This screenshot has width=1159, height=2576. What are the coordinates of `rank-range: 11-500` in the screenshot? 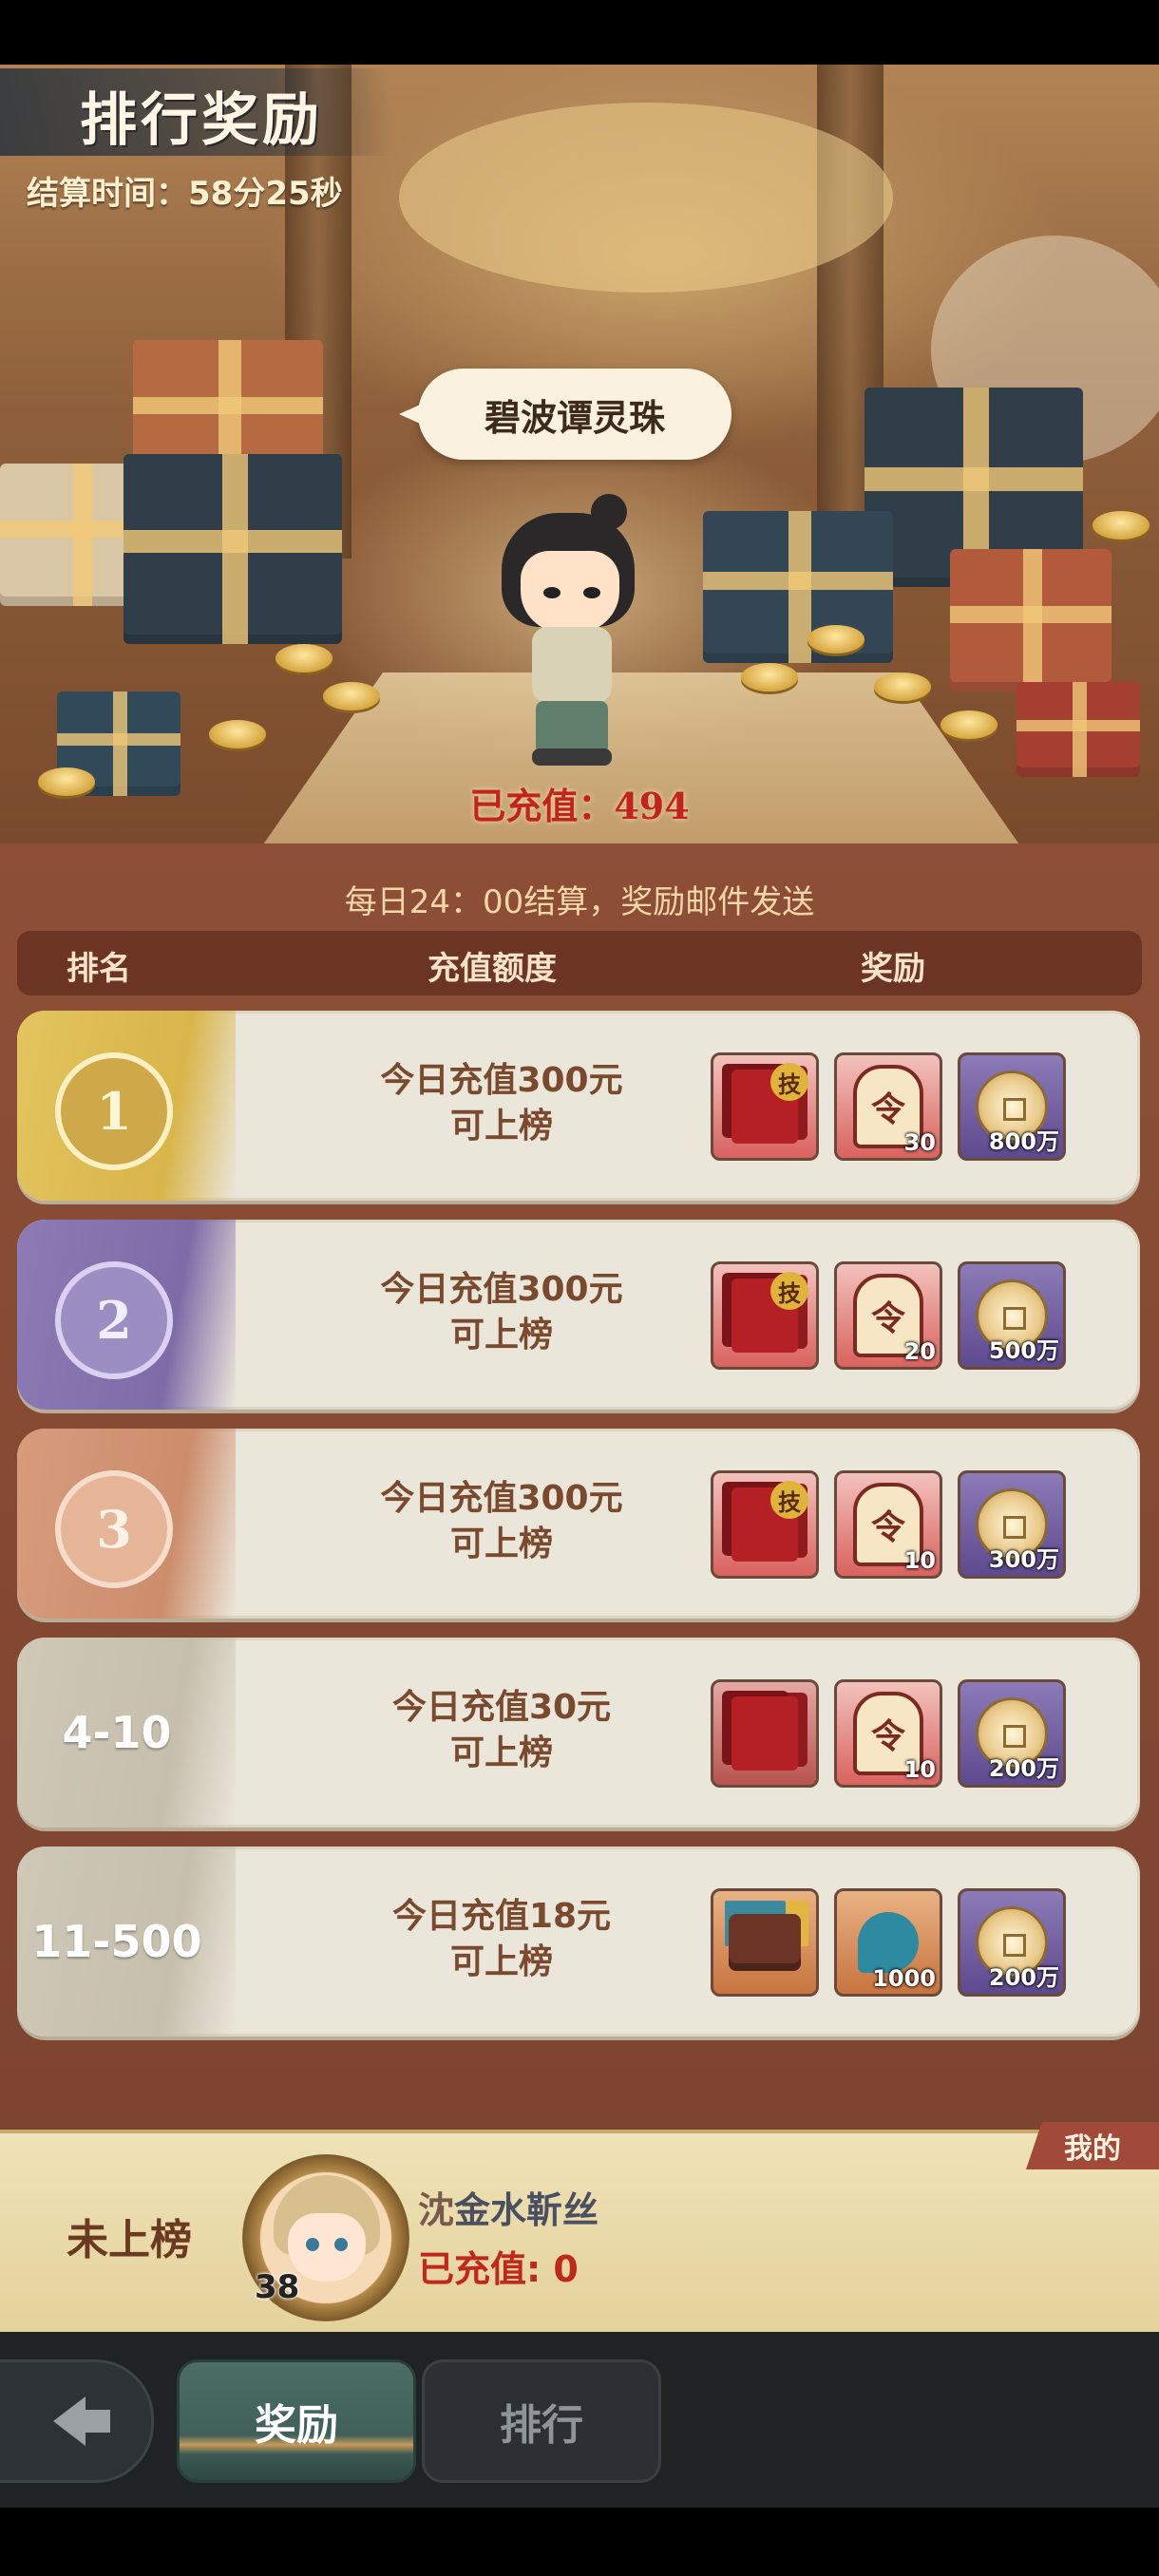 It's located at (116, 1941).